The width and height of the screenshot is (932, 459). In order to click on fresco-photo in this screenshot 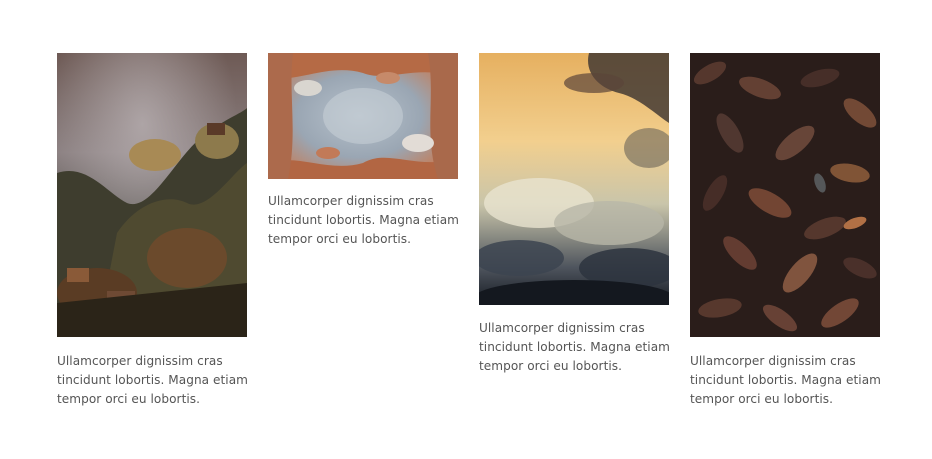, I will do `click(363, 116)`.